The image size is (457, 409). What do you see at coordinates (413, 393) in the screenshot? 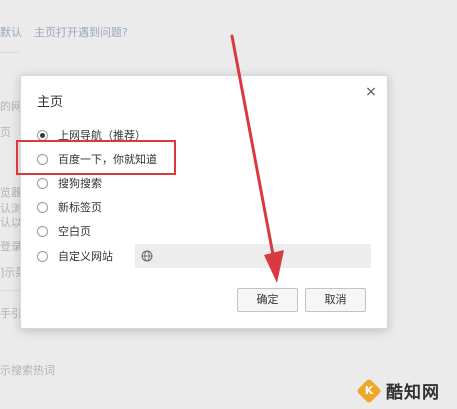
I see `watermark-text: 酷知网` at bounding box center [413, 393].